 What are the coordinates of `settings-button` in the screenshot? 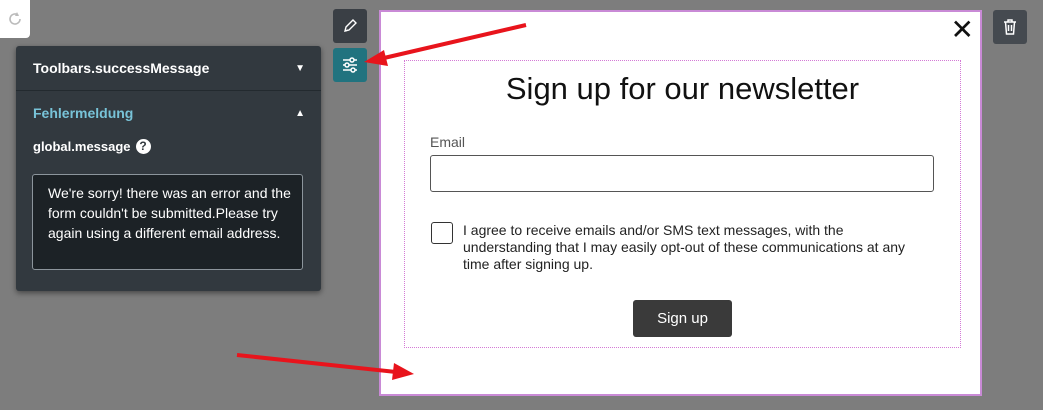 It's located at (350, 65).